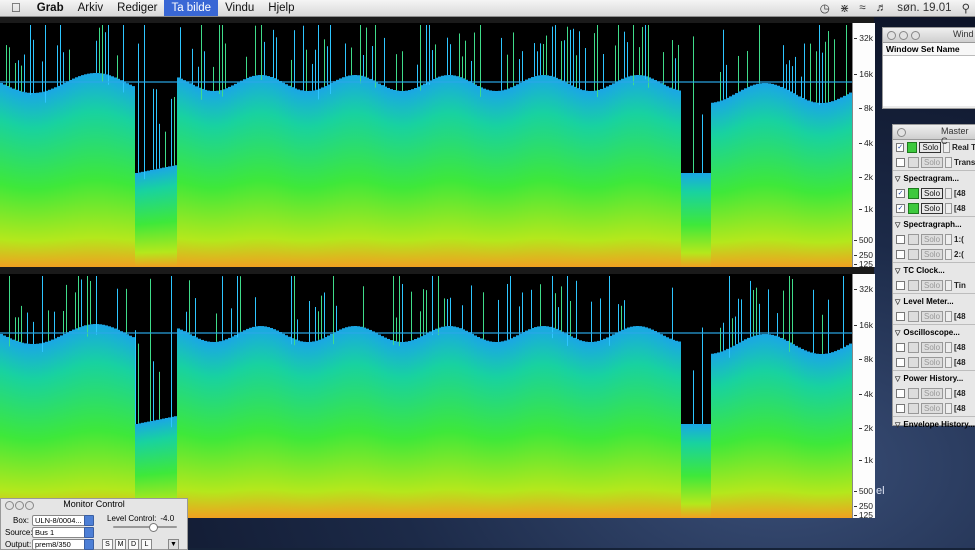 The image size is (975, 550). Describe the element at coordinates (882, 8) in the screenshot. I see `volume-icon: ♬` at that location.